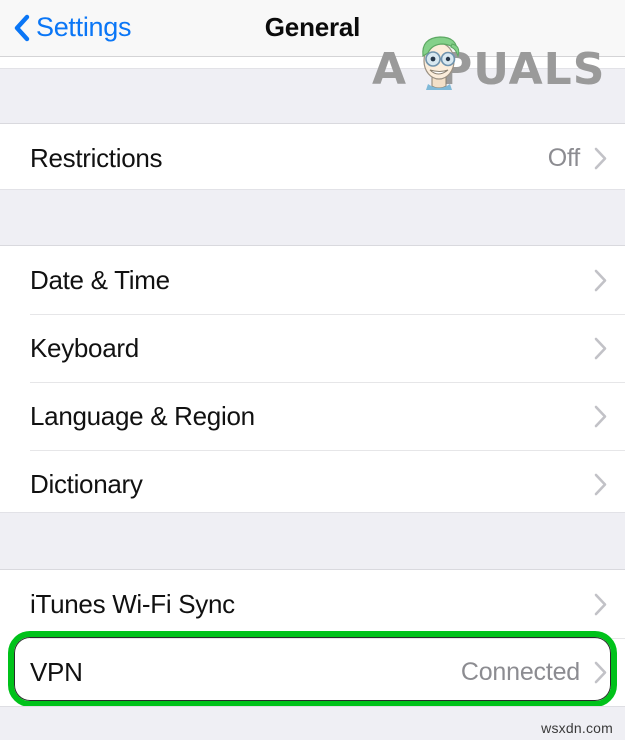 The height and width of the screenshot is (740, 625). What do you see at coordinates (132, 603) in the screenshot?
I see `list-item-label: iTunes Wi-Fi Sync` at bounding box center [132, 603].